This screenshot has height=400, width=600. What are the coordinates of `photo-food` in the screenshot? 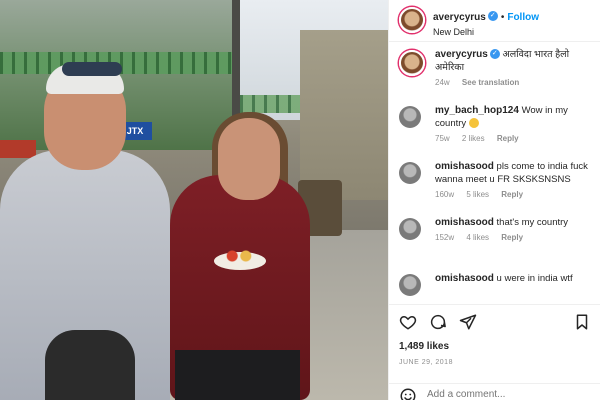 It's located at (239, 256).